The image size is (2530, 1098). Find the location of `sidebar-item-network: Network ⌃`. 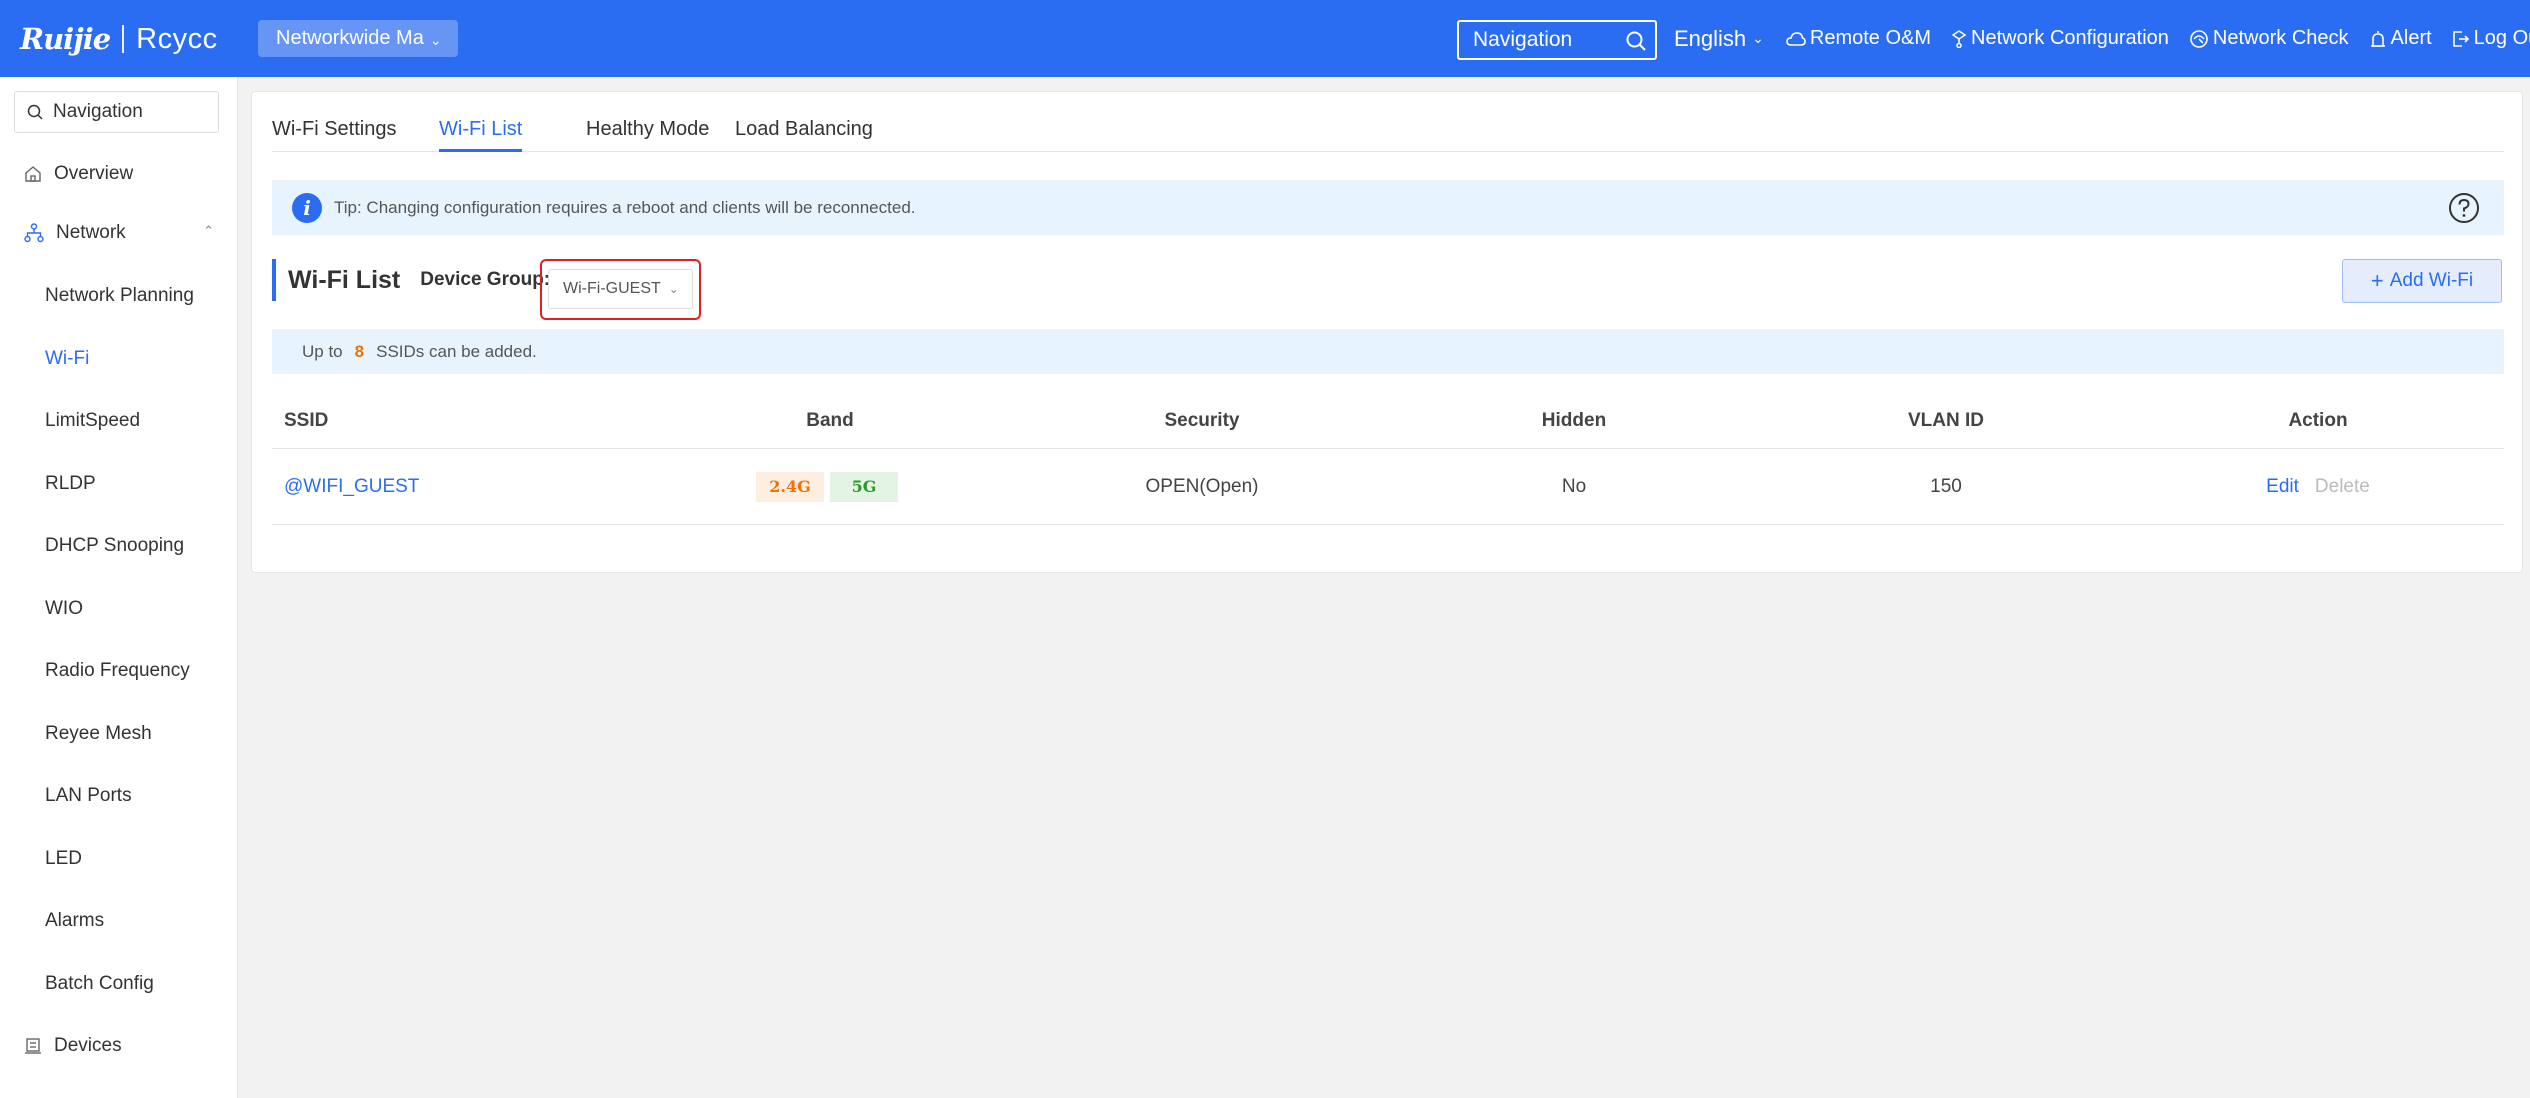

sidebar-item-network: Network ⌃ is located at coordinates (119, 233).